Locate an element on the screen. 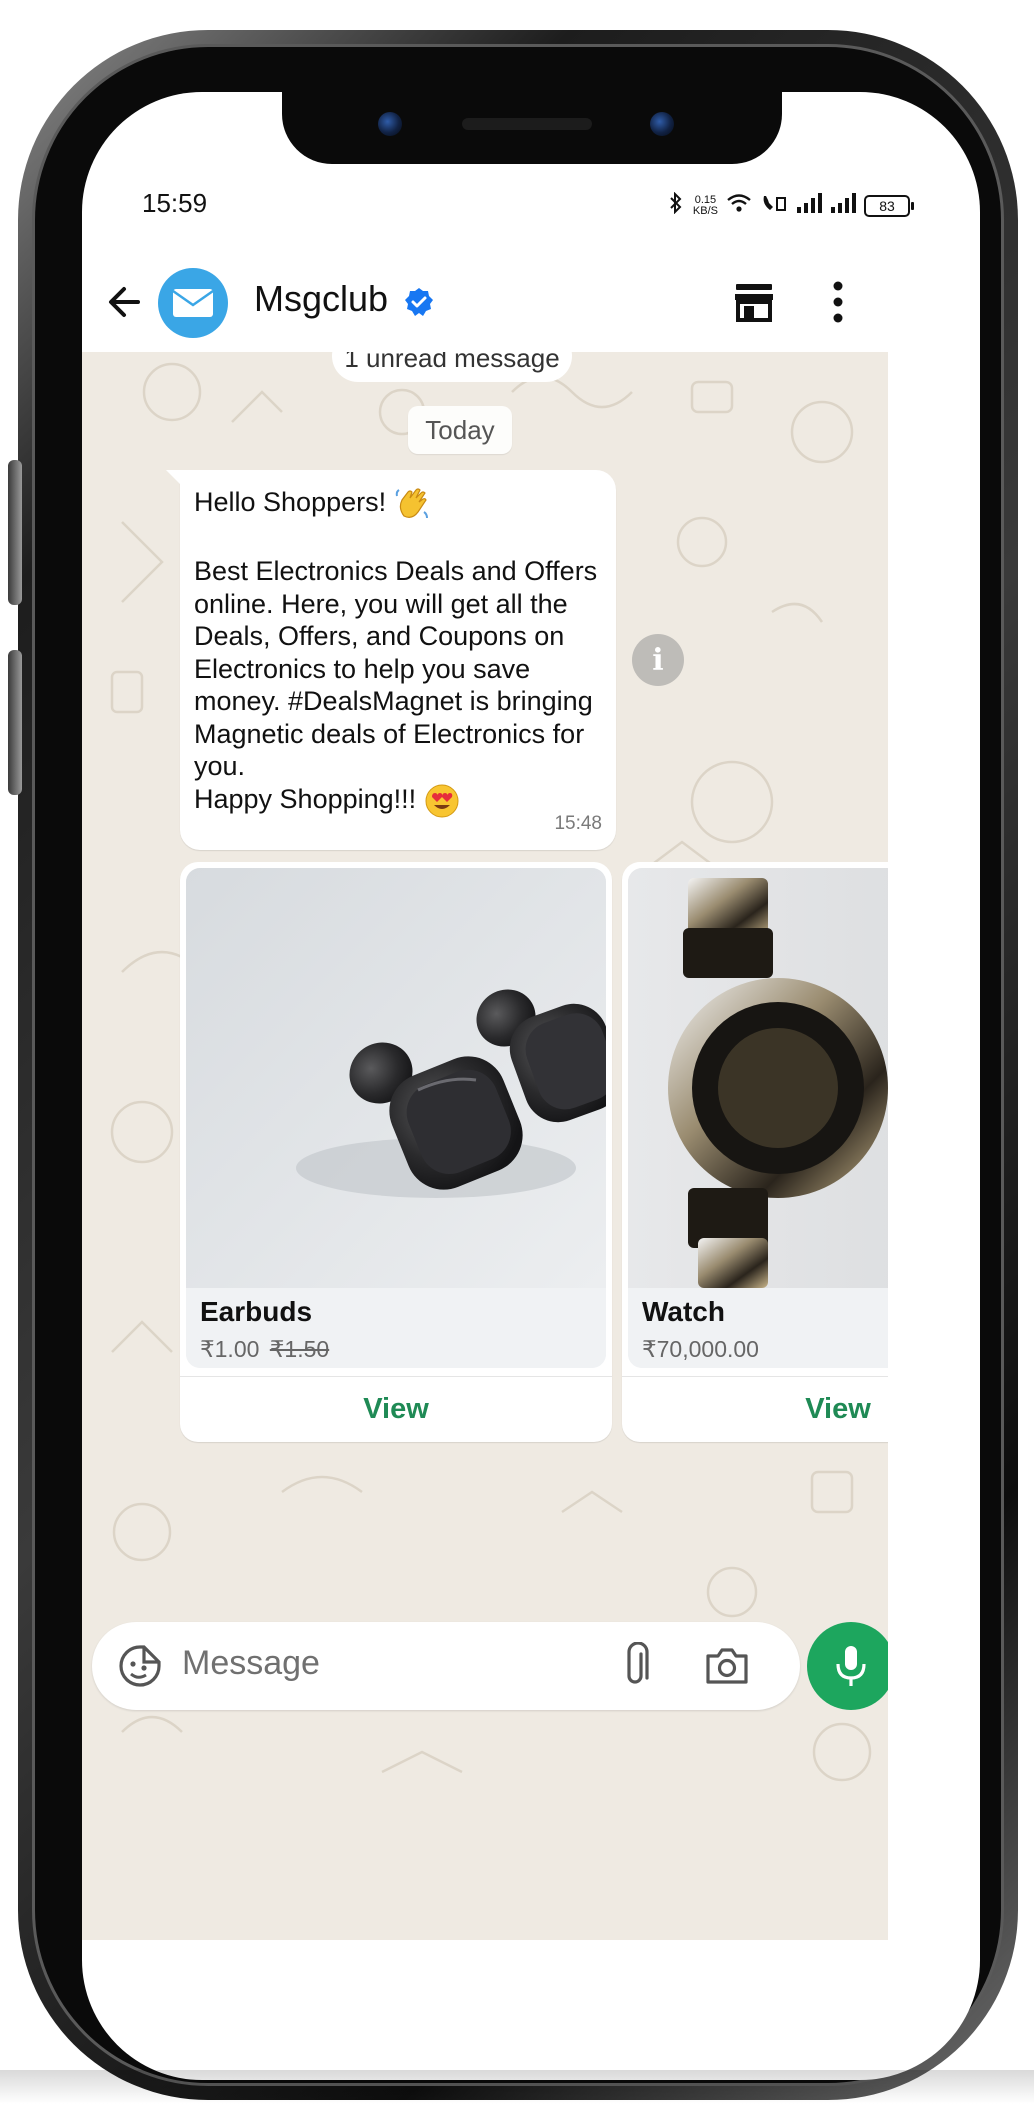  product-image-earbuds is located at coordinates (396, 1078).